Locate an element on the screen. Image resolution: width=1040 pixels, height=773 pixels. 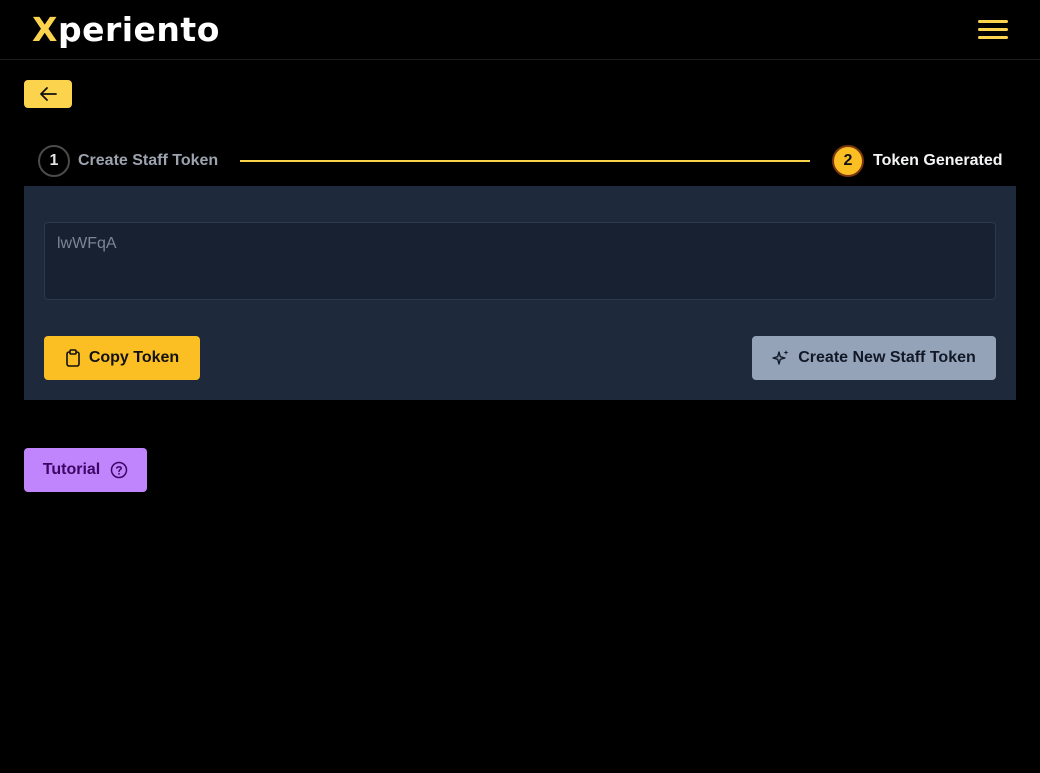
progress-stepper: 1 Create Staff Token 2 Token Generated is located at coordinates (520, 162).